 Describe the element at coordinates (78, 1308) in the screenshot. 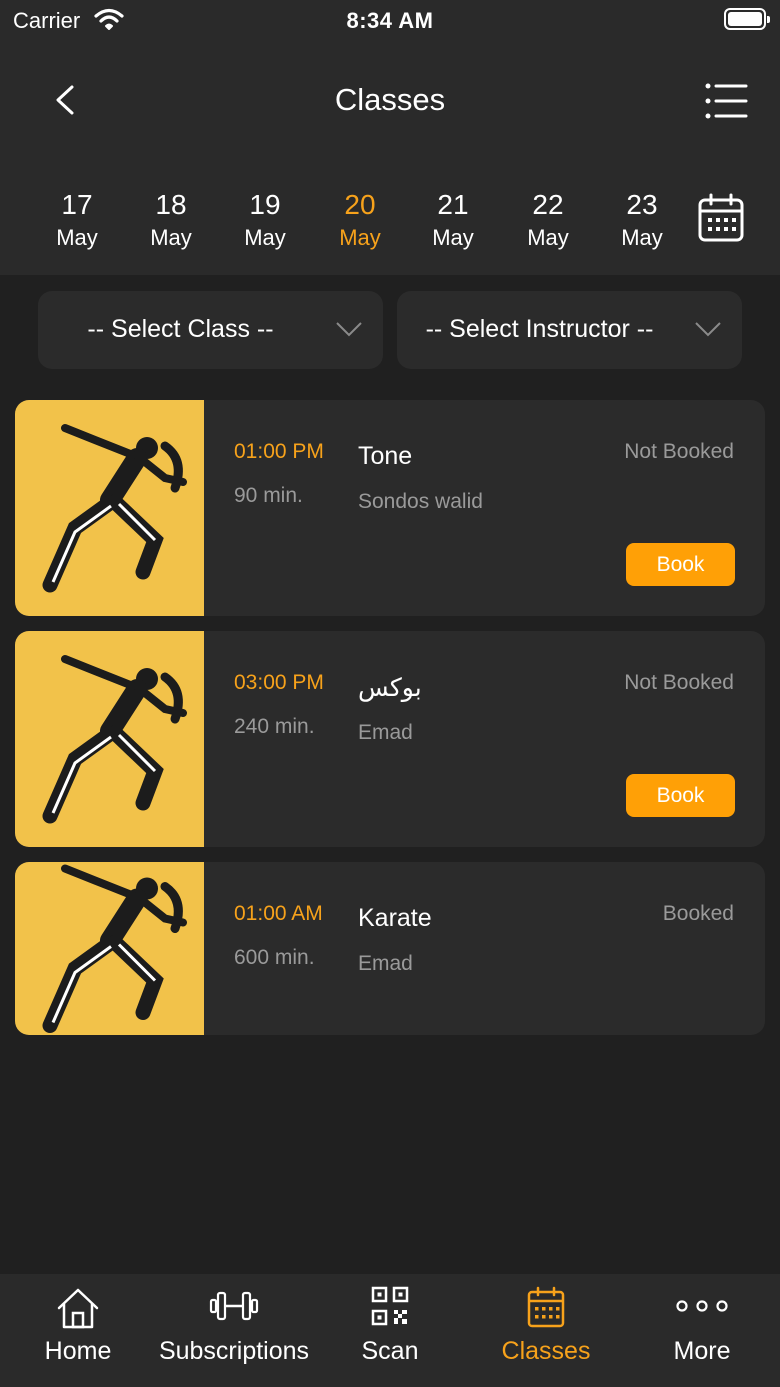

I see `home-icon` at that location.